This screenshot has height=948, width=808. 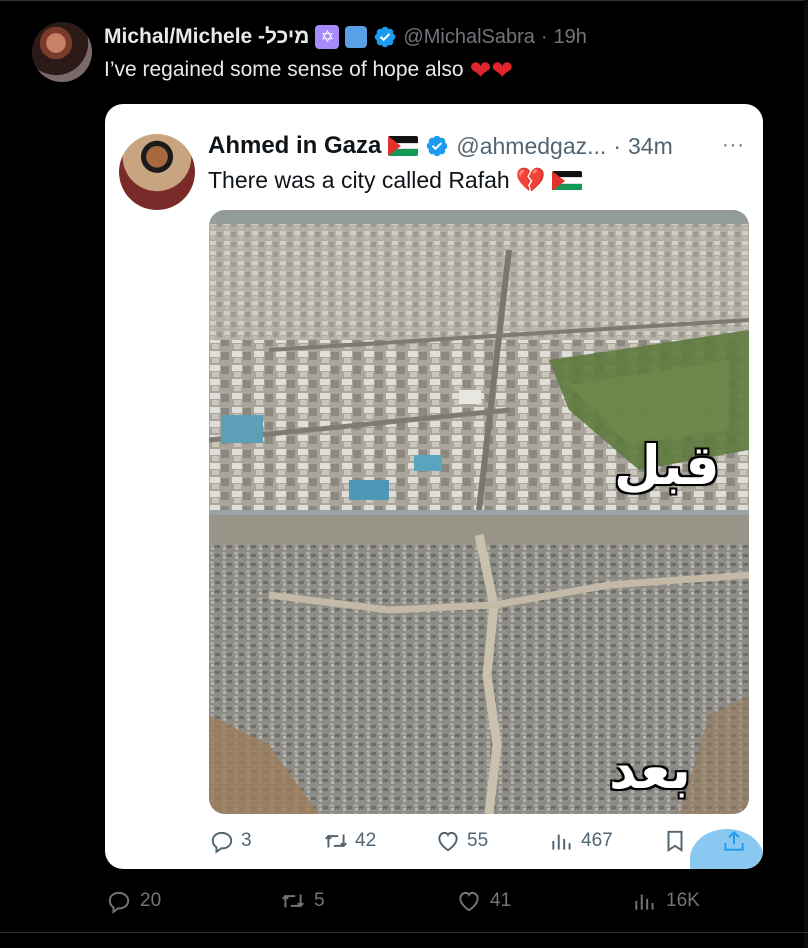 I want to click on quoted-verified-badge-icon, so click(x=437, y=146).